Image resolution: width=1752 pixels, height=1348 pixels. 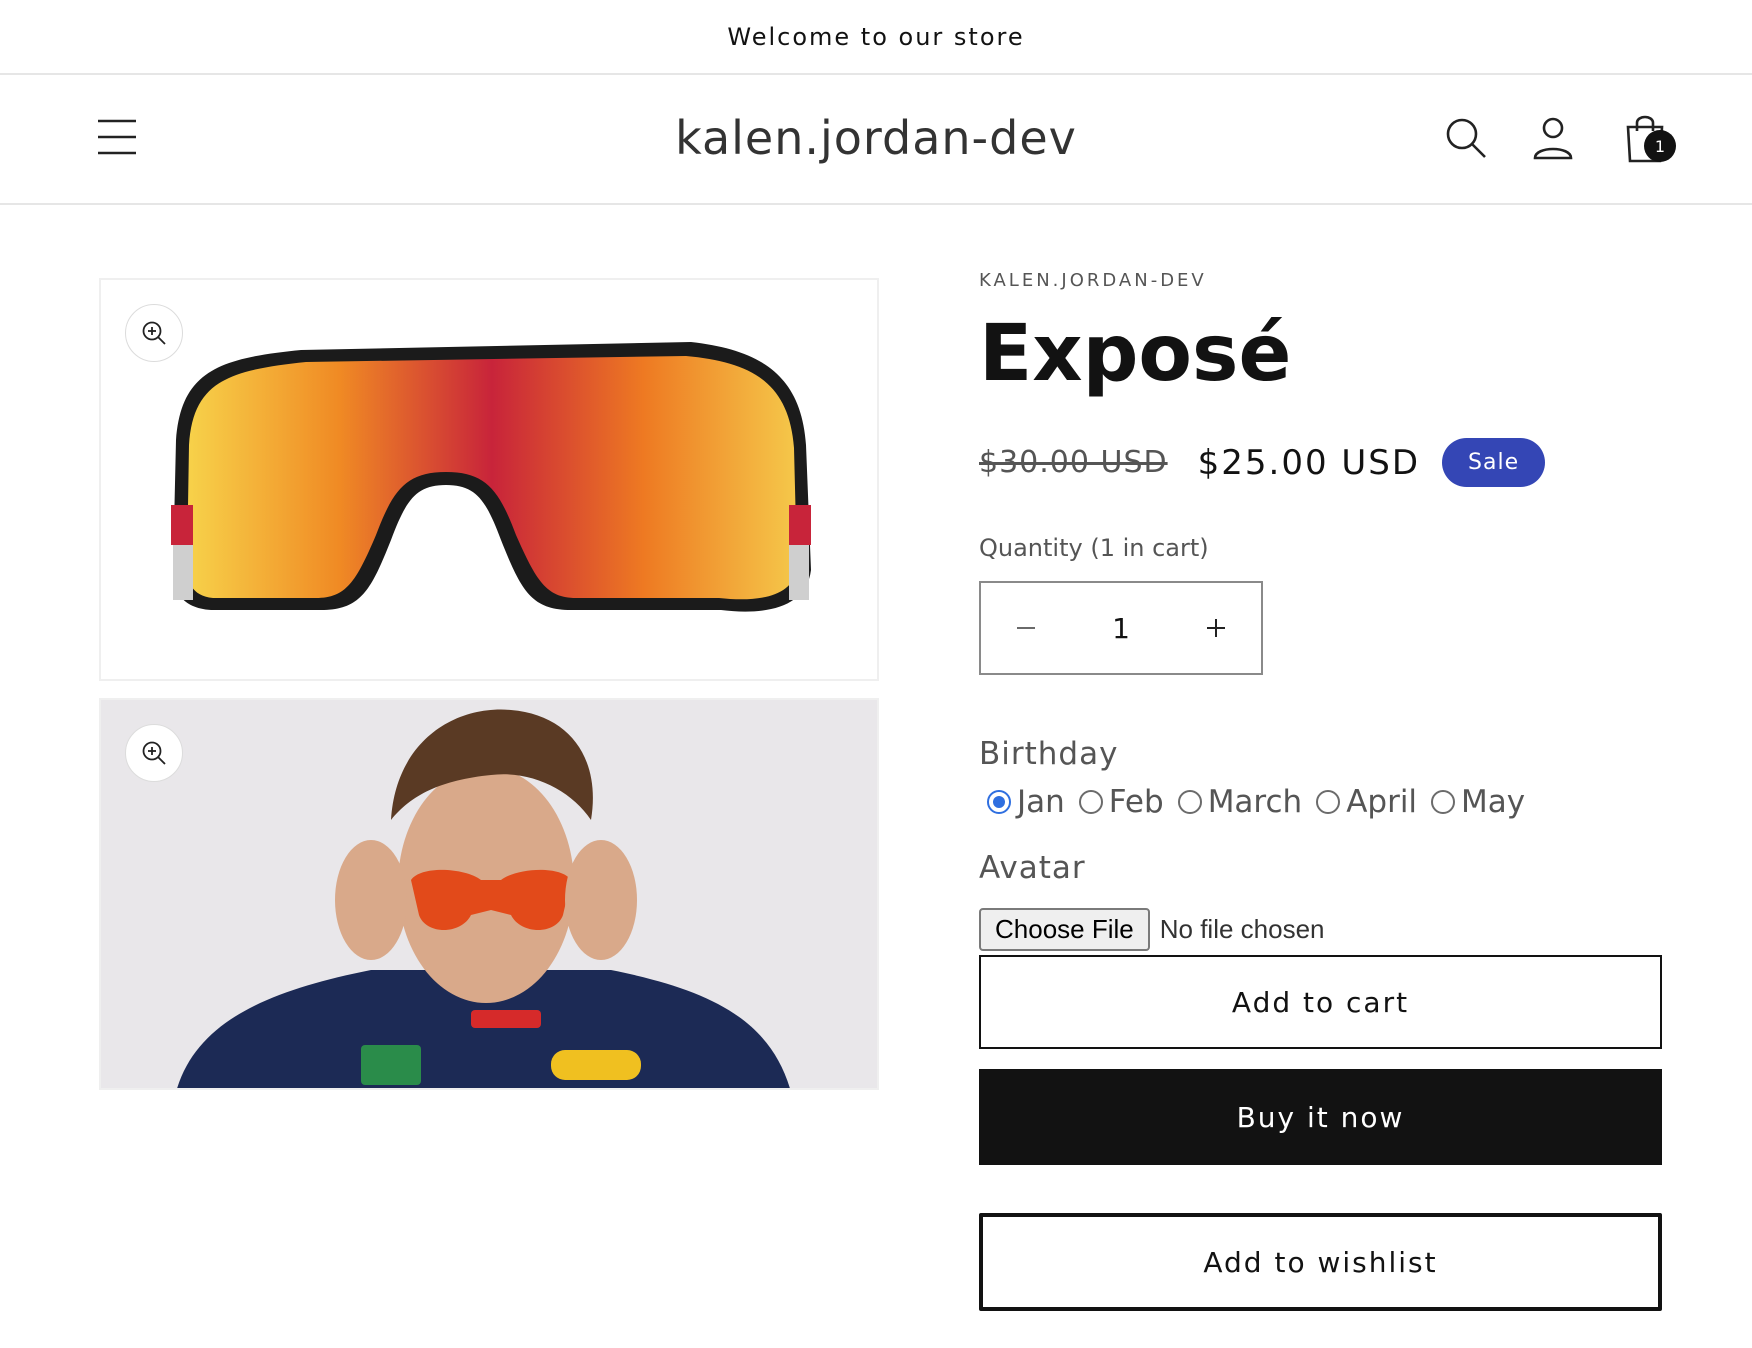 I want to click on quantity-stepper, so click(x=1121, y=628).